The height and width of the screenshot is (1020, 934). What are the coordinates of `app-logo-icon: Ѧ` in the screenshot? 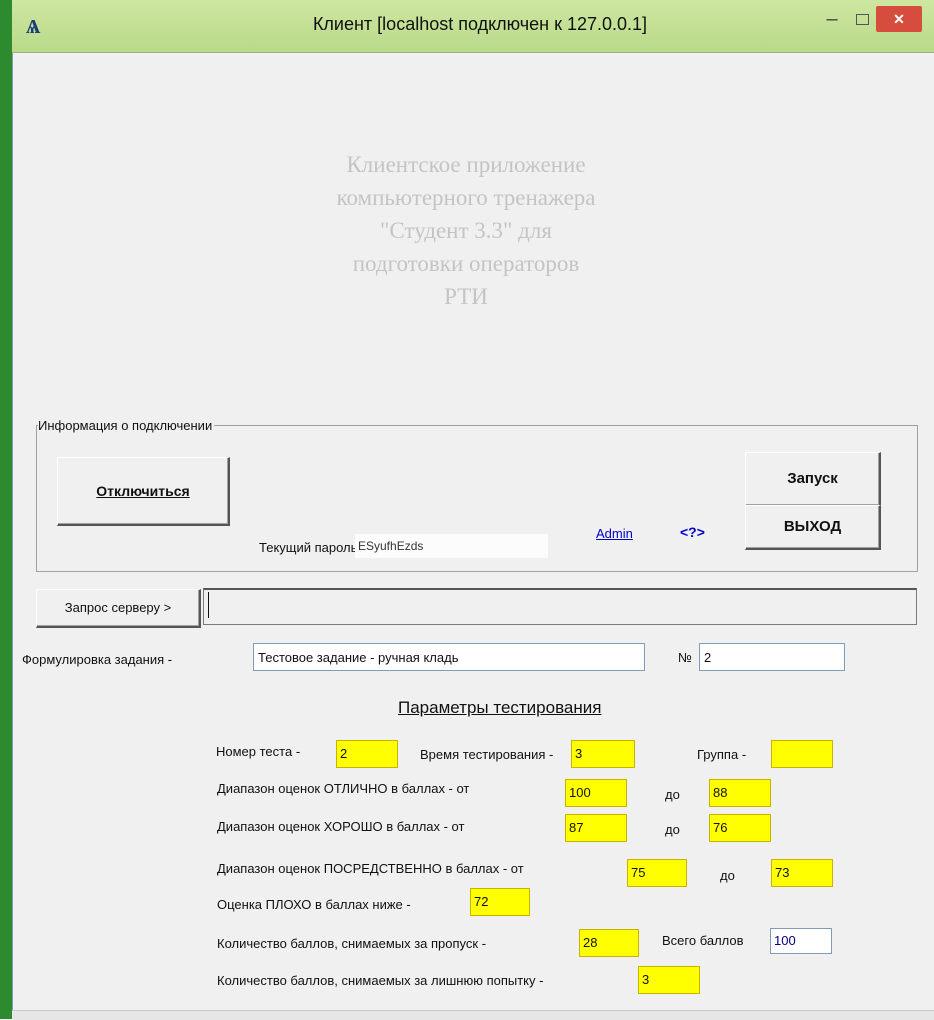 It's located at (37, 26).